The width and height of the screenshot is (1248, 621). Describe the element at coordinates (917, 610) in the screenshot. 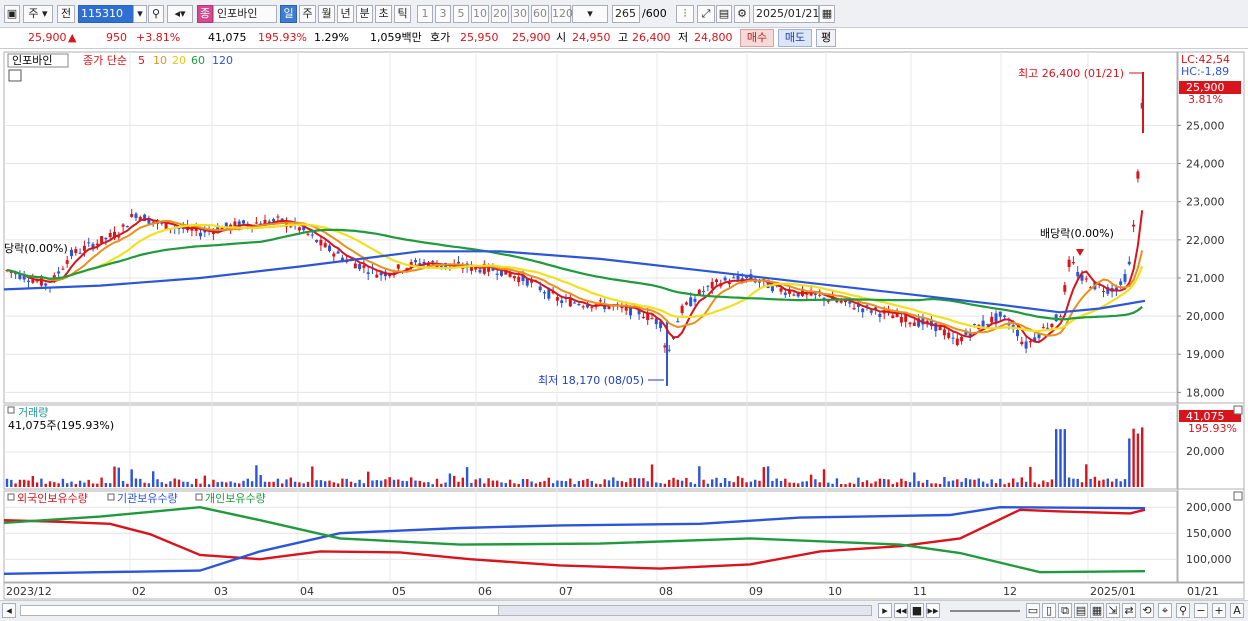

I see `stop-icon: ■` at that location.